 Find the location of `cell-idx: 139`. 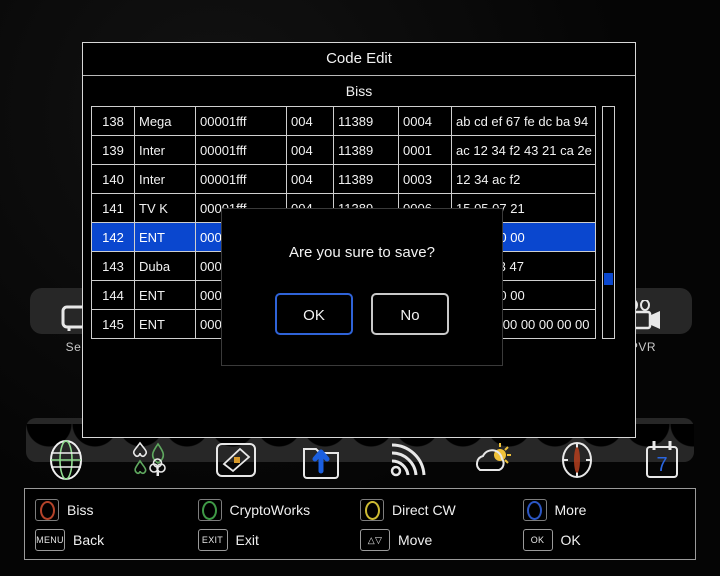

cell-idx: 139 is located at coordinates (113, 150).